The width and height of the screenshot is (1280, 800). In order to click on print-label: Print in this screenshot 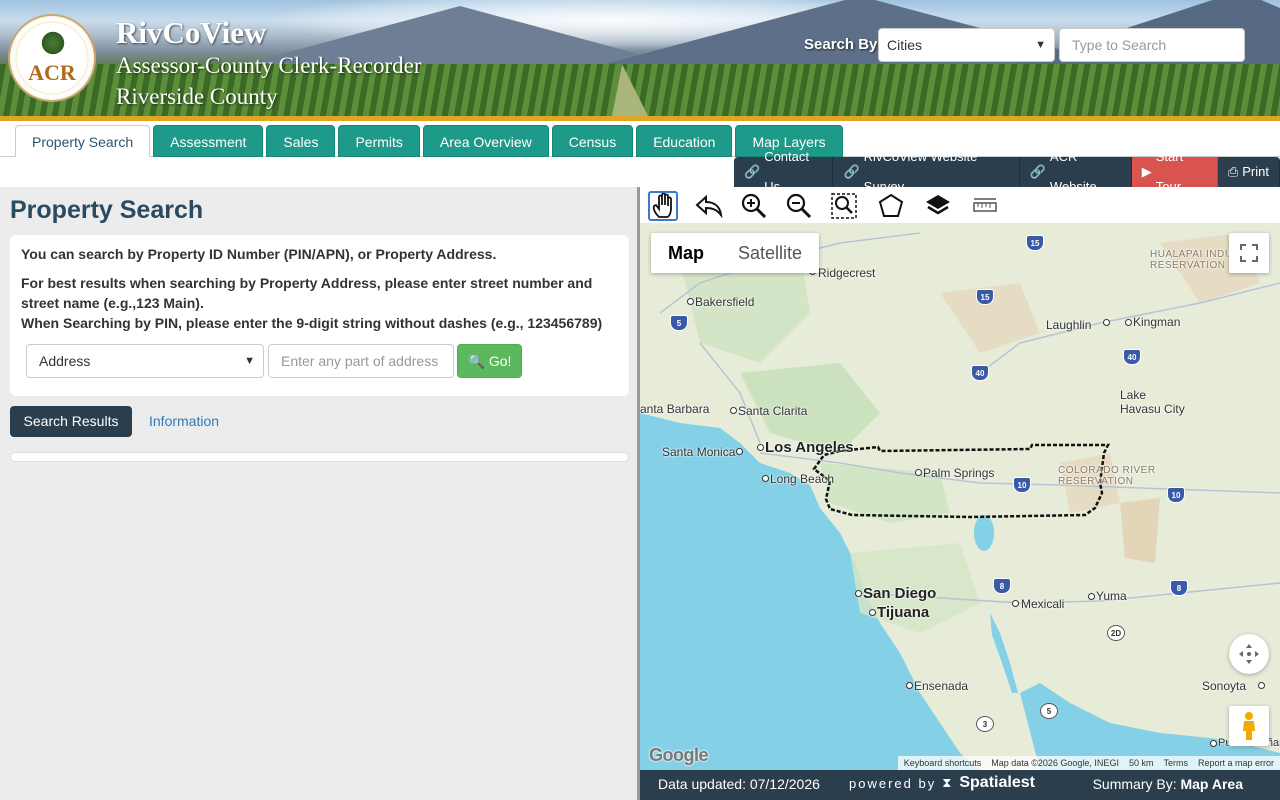, I will do `click(1255, 171)`.